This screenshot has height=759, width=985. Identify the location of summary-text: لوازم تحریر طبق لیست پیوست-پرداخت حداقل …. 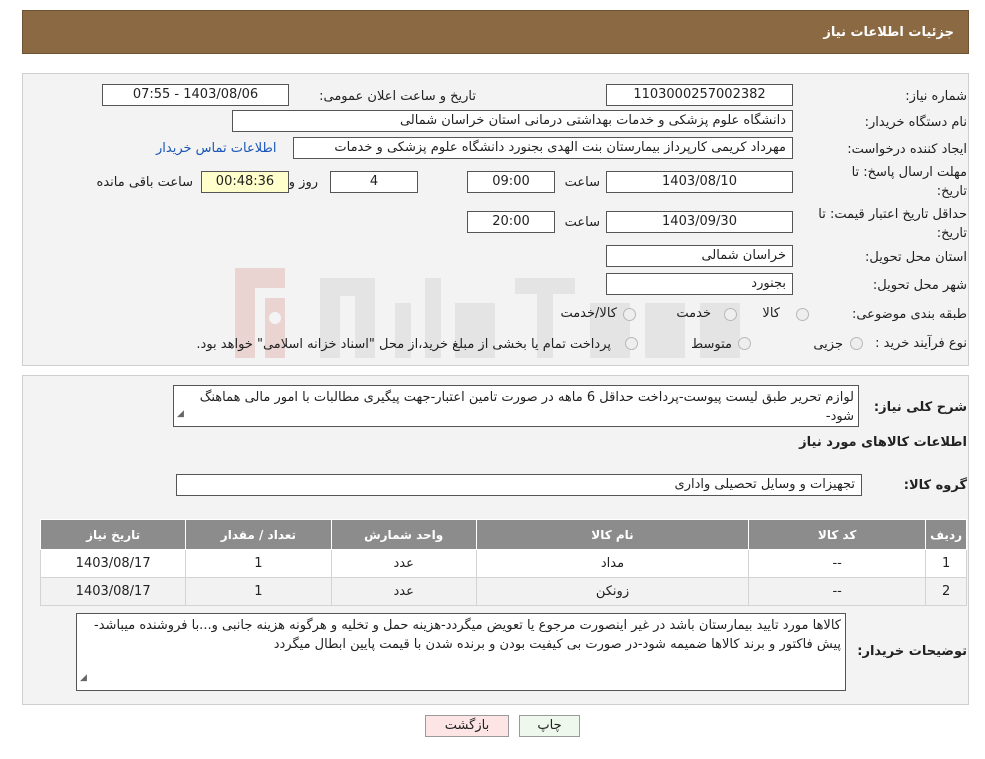
(526, 407).